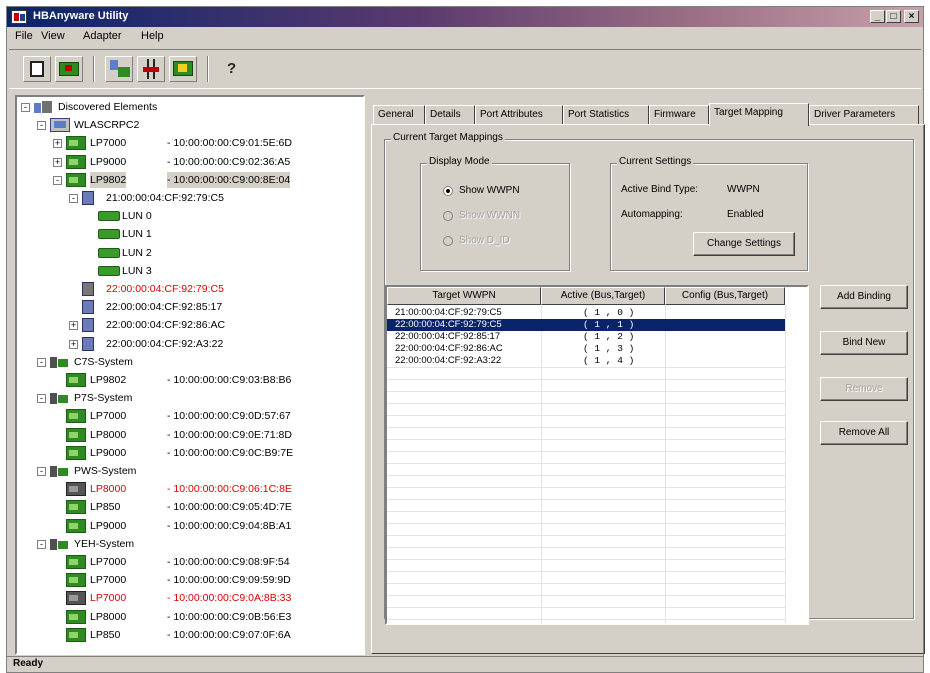  I want to click on remove-button: Remove, so click(864, 389).